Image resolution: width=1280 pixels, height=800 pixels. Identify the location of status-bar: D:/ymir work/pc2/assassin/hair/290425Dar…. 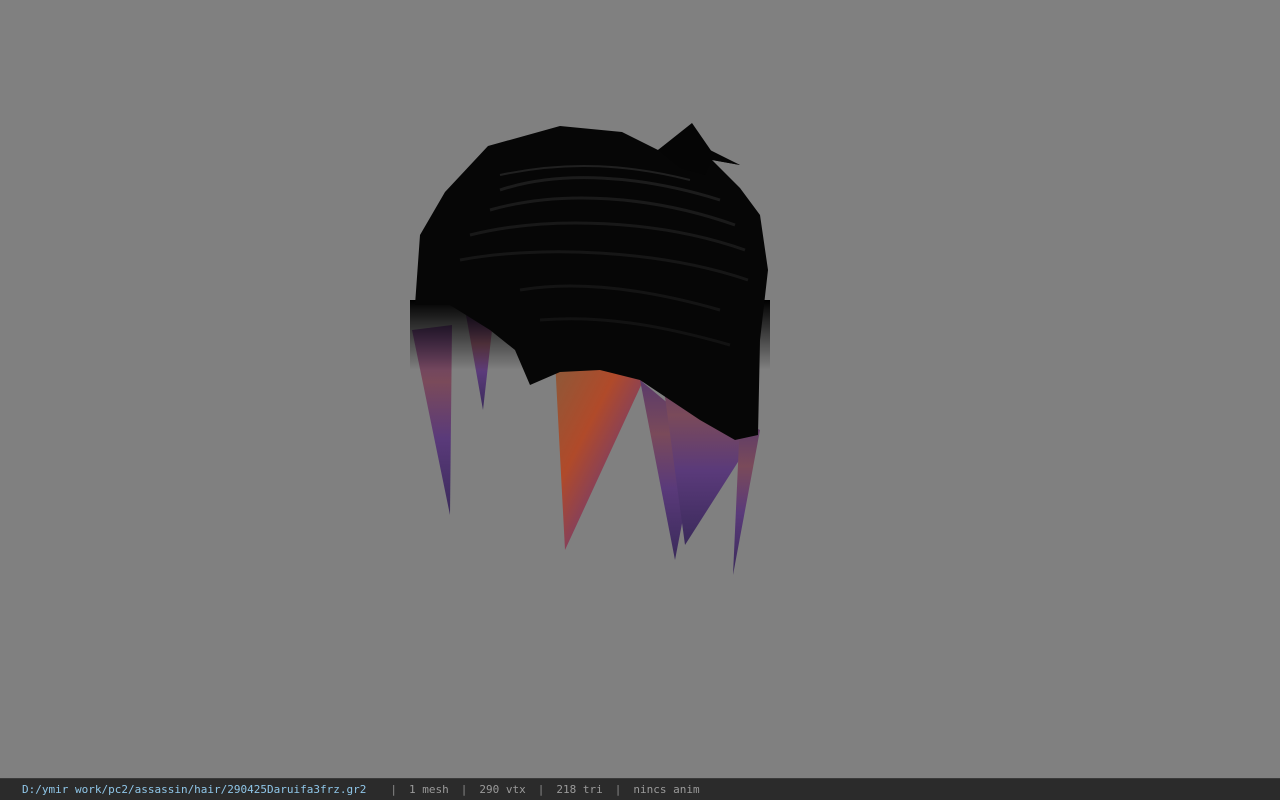
(640, 789).